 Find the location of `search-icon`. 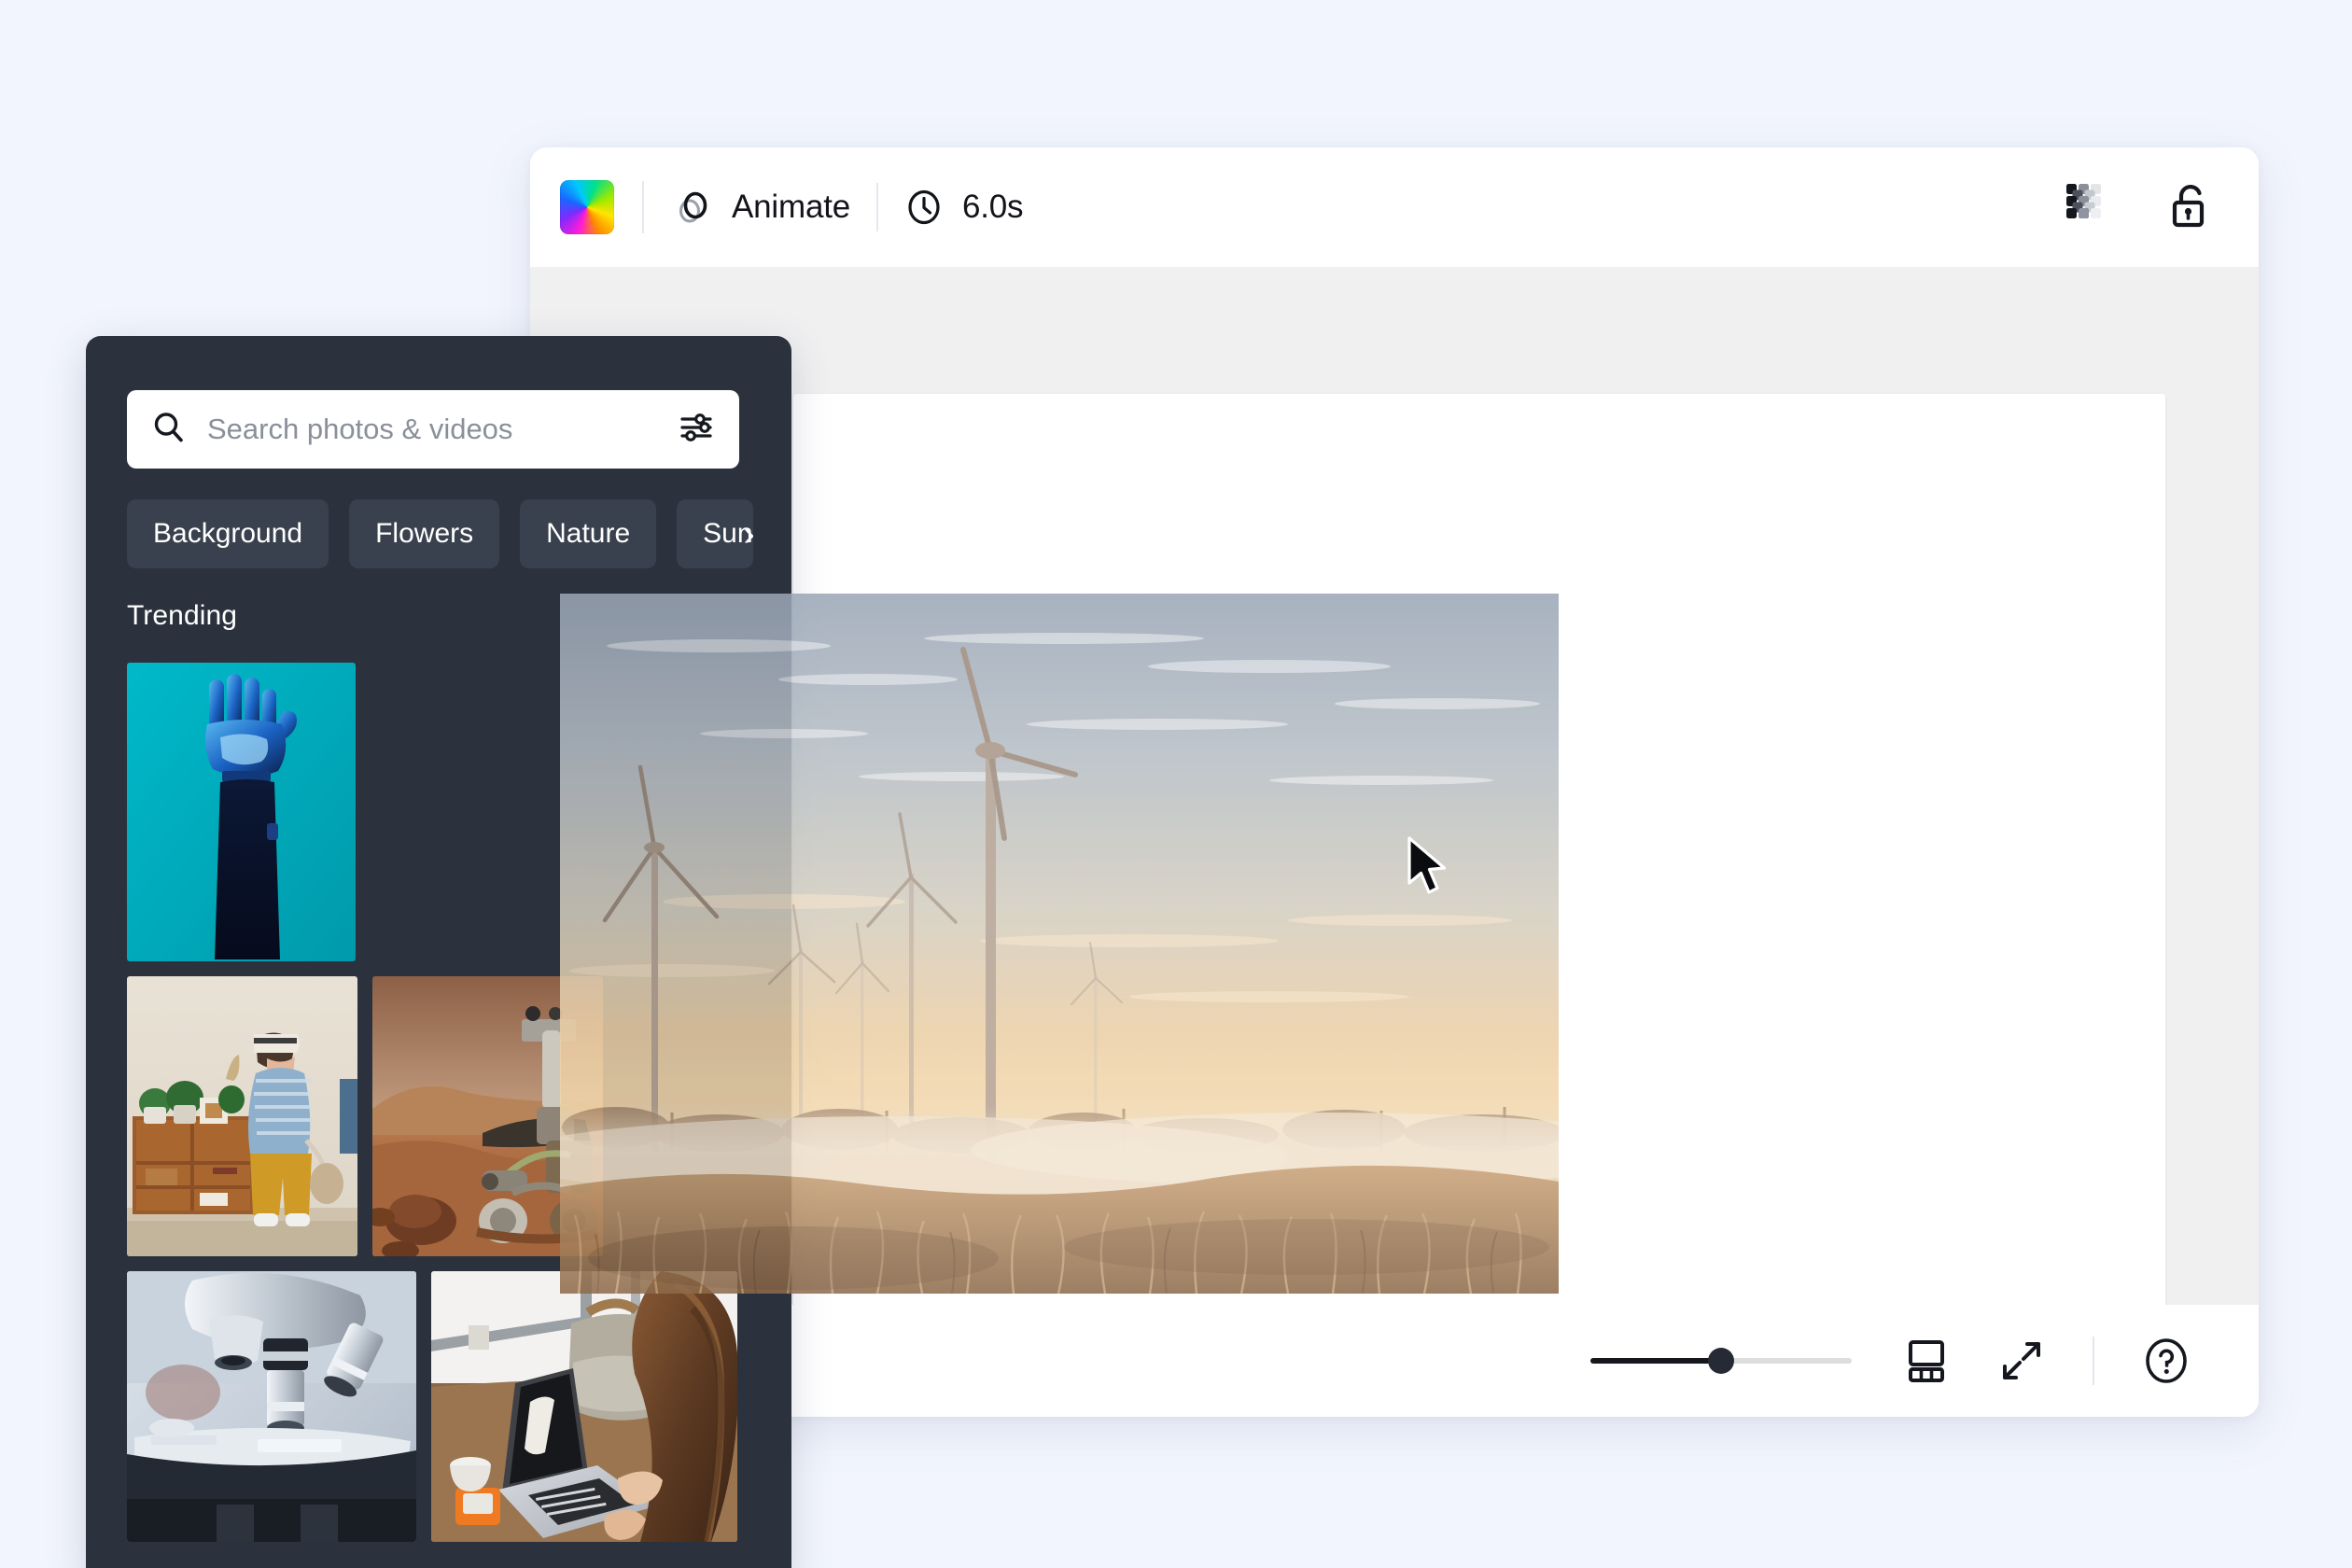

search-icon is located at coordinates (169, 430).